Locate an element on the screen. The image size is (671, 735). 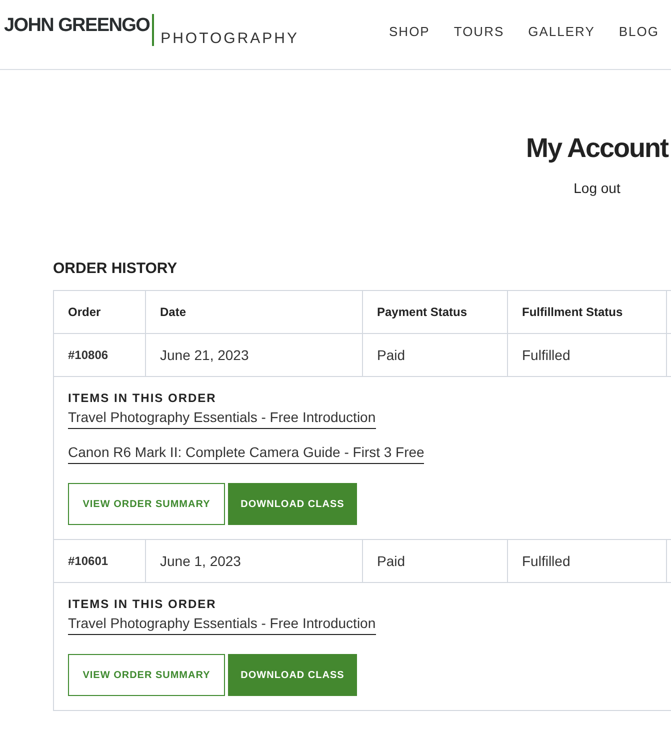
date-cell: June 21, 2023 is located at coordinates (254, 355).